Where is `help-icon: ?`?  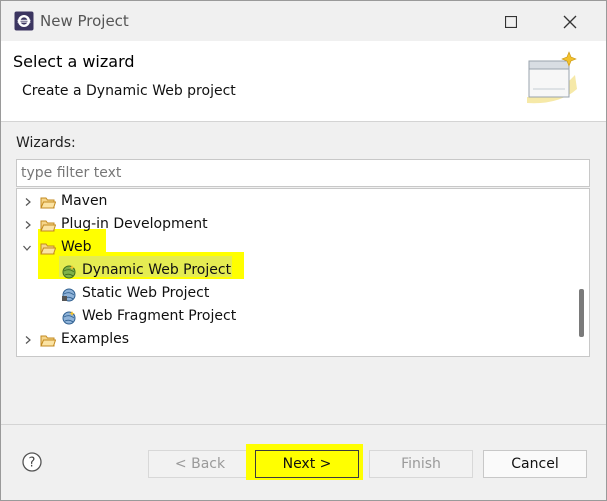 help-icon: ? is located at coordinates (32, 462).